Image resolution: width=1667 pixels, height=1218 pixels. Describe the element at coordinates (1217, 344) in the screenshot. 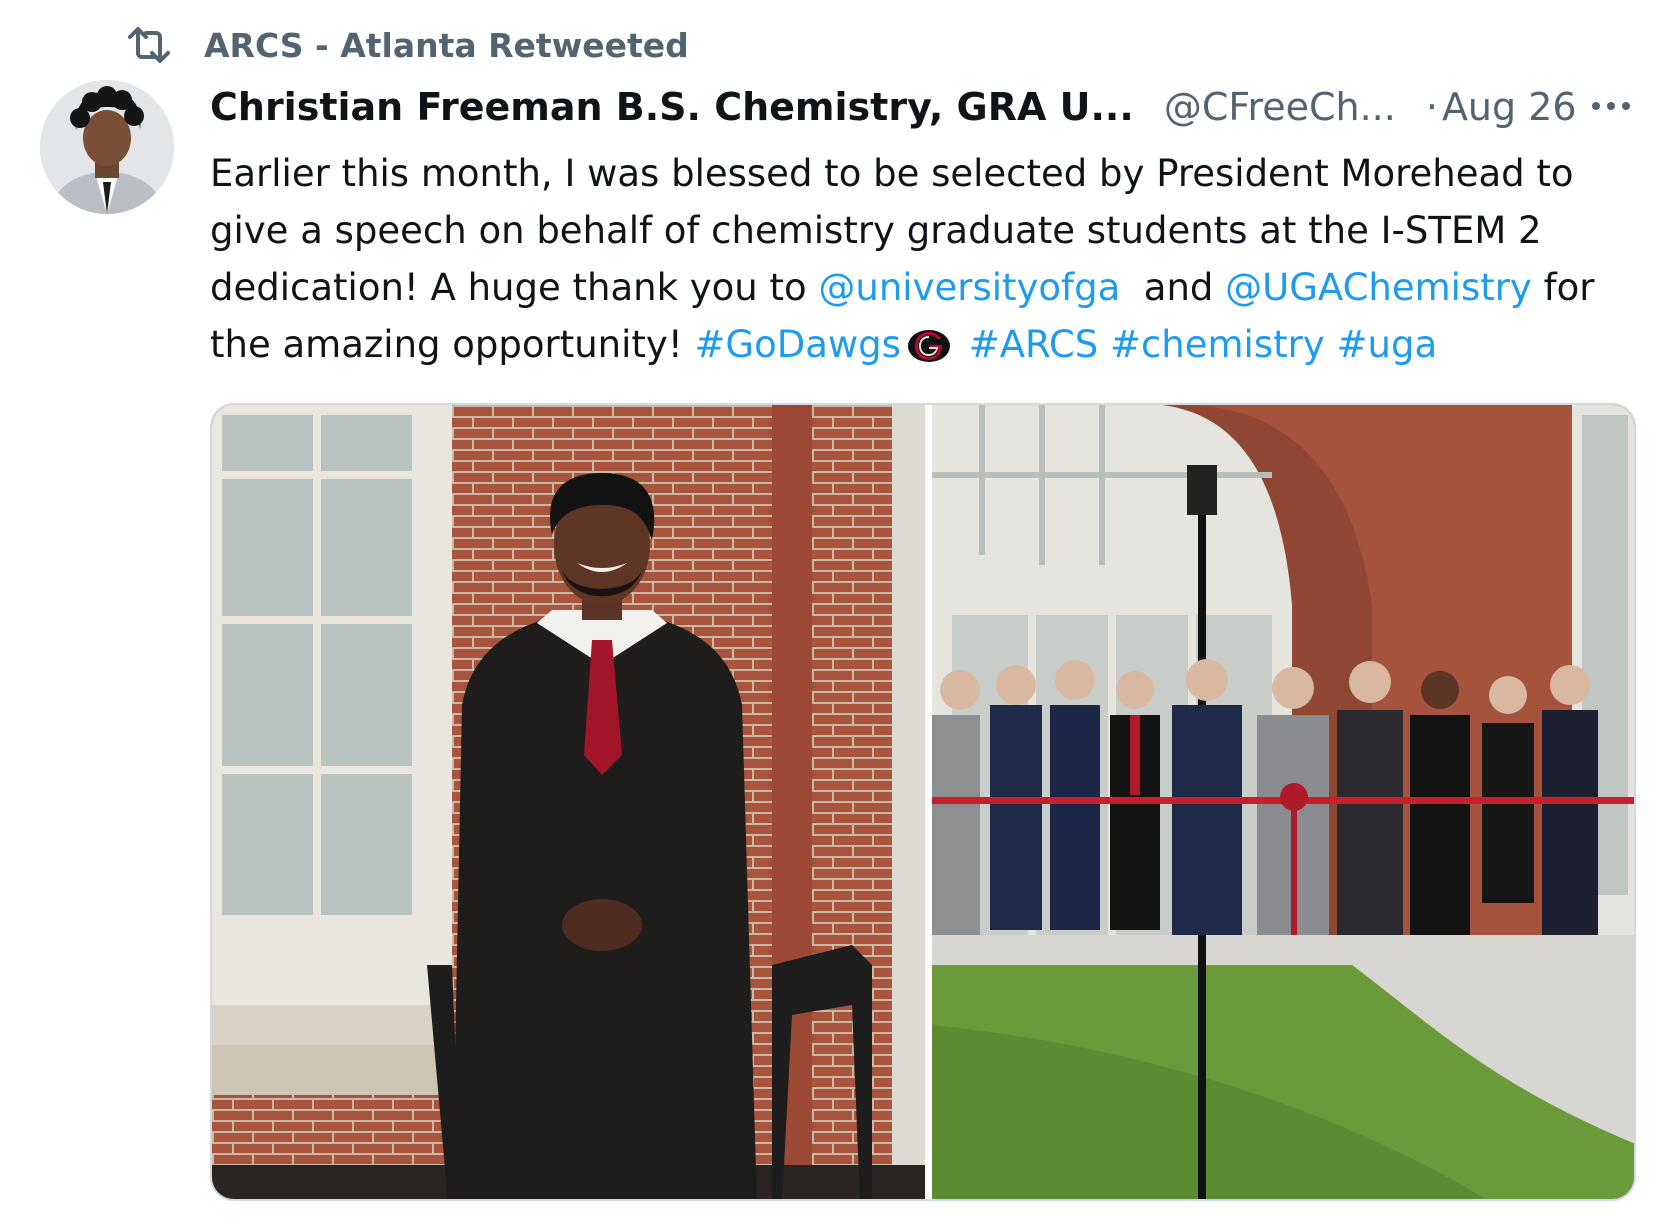

I see `hashtag-chemistry: #chemistry` at that location.